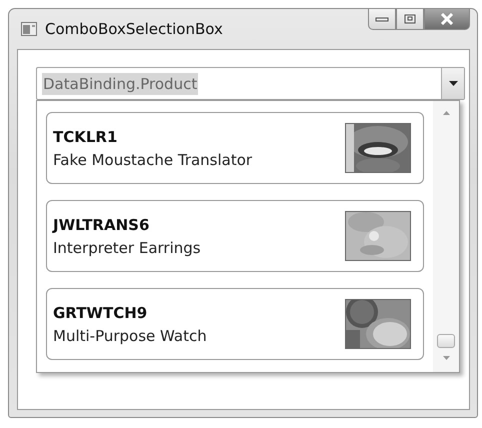 This screenshot has height=428, width=482. What do you see at coordinates (446, 113) in the screenshot?
I see `scroll-up-icon` at bounding box center [446, 113].